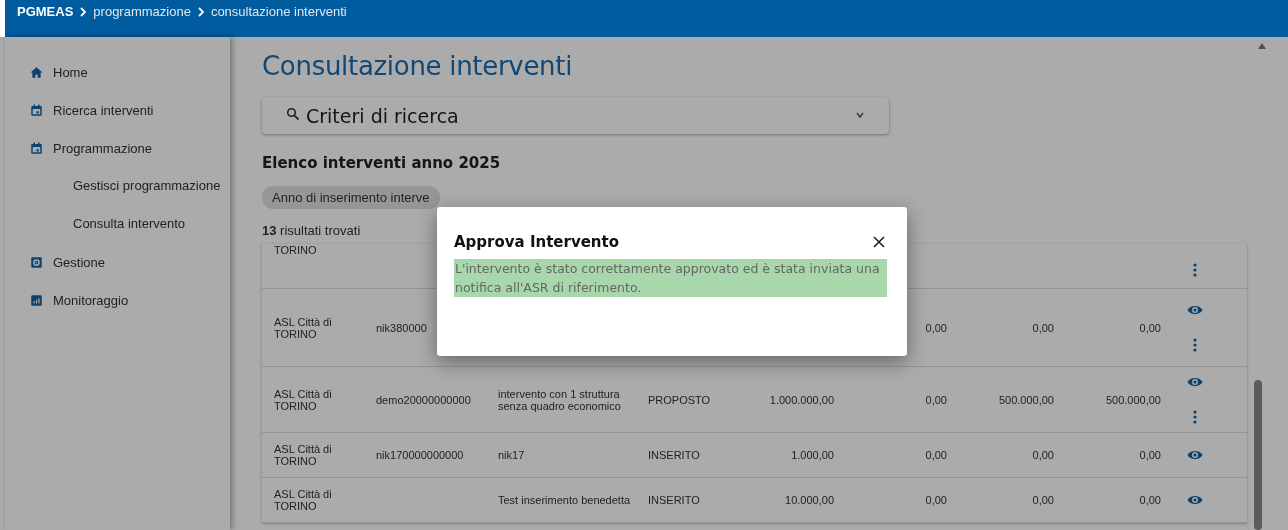 The width and height of the screenshot is (1288, 530). Describe the element at coordinates (679, 399) in the screenshot. I see `table-cell: PROPOSTO` at that location.